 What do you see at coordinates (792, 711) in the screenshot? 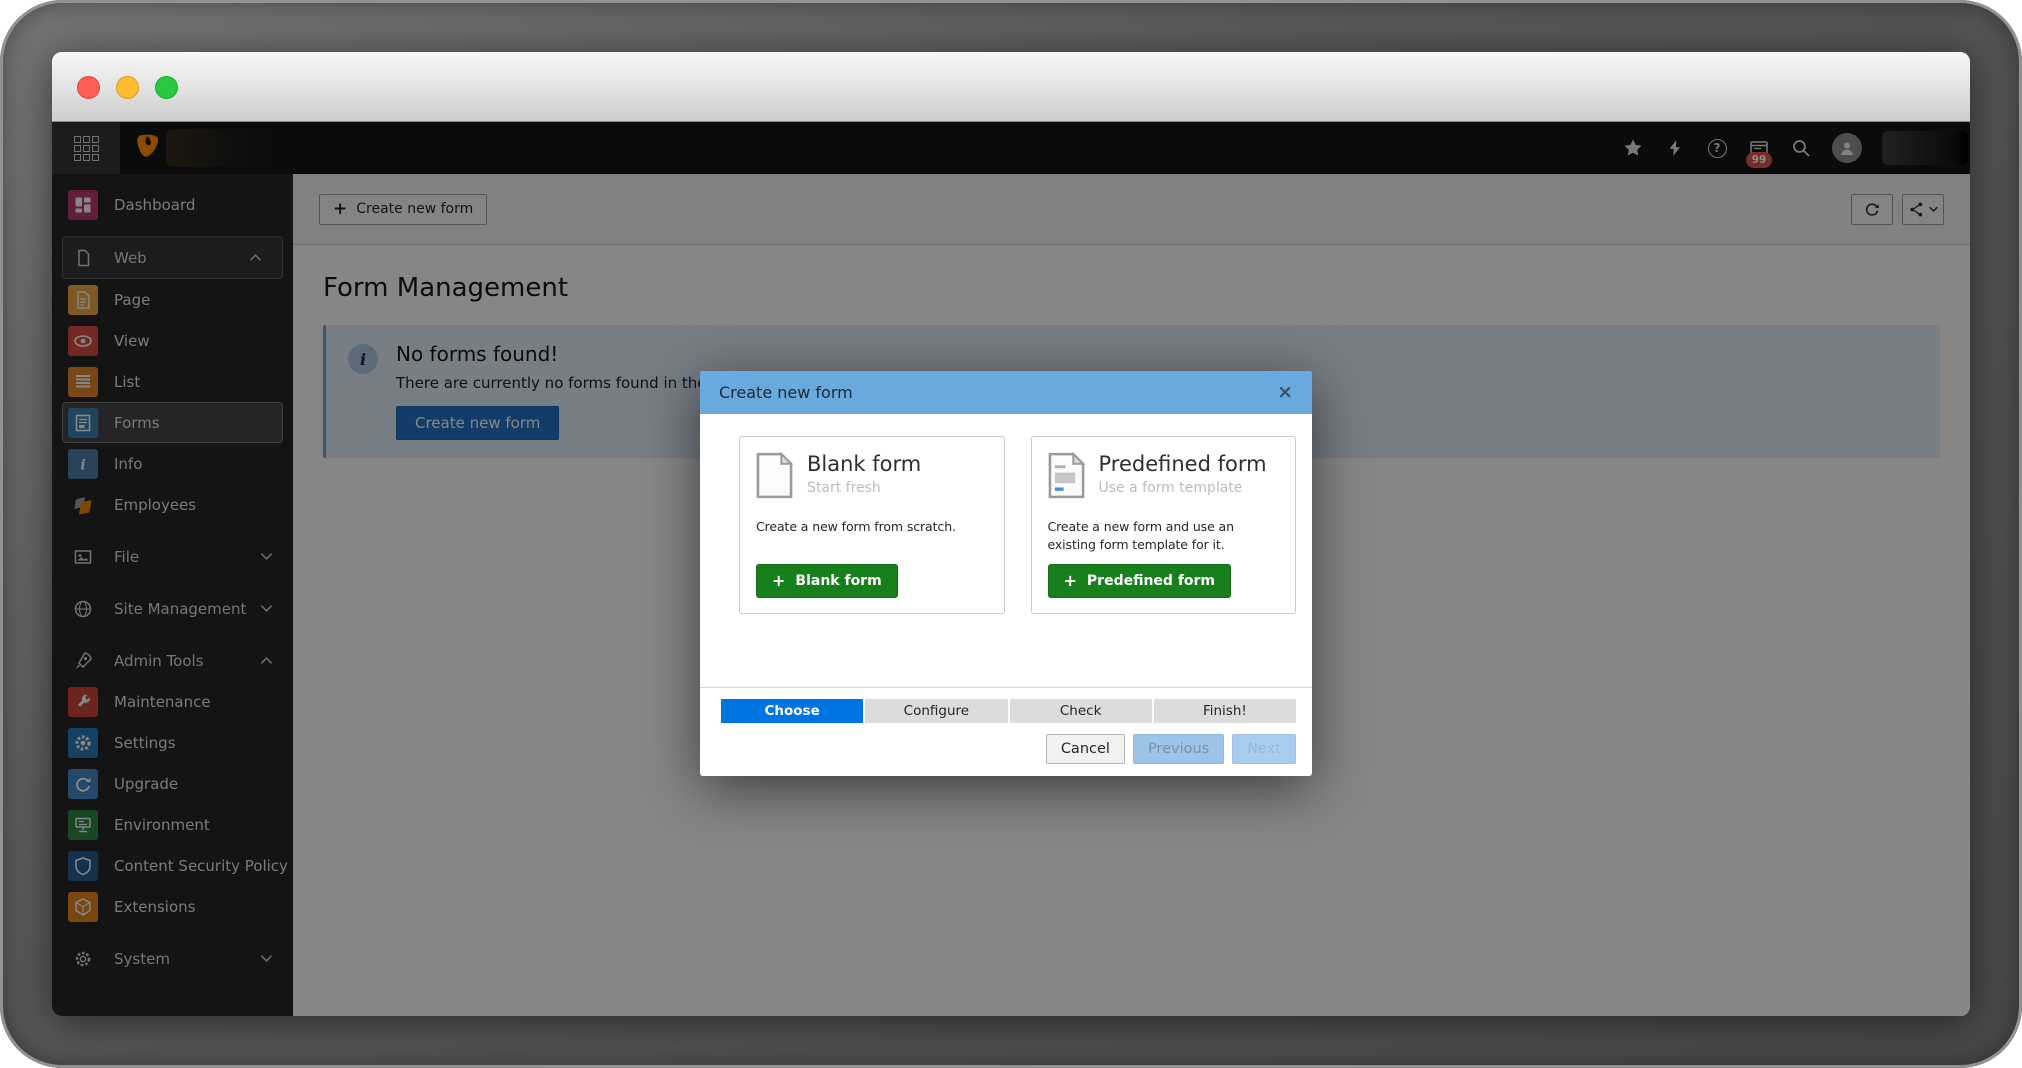
I see `wizard-step-choose: Choose` at bounding box center [792, 711].